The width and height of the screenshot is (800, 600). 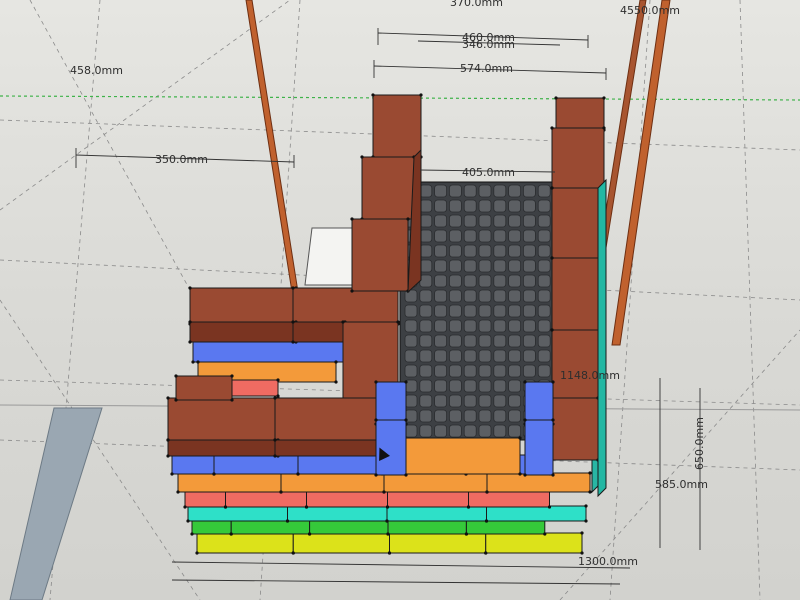 What do you see at coordinates (488, 172) in the screenshot?
I see `dimension-405: 405.0mm` at bounding box center [488, 172].